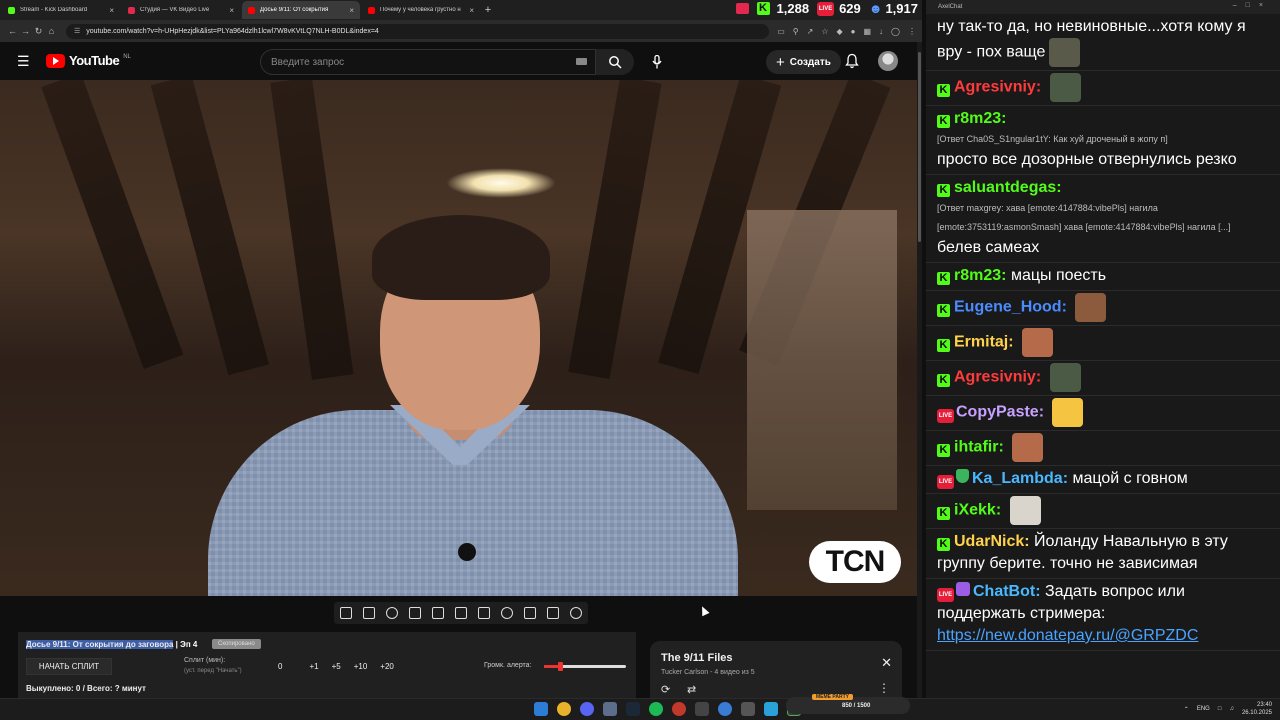 The width and height of the screenshot is (1280, 720). What do you see at coordinates (1007, 591) in the screenshot?
I see `chat-username: ChatBot:` at bounding box center [1007, 591].